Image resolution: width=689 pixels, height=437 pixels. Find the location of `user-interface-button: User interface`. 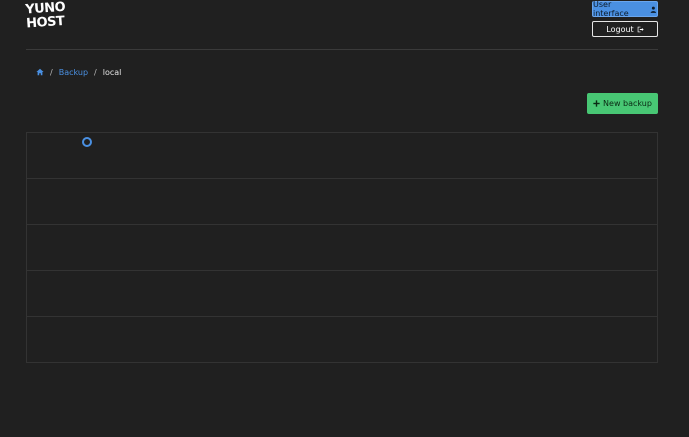

user-interface-button: User interface is located at coordinates (625, 9).